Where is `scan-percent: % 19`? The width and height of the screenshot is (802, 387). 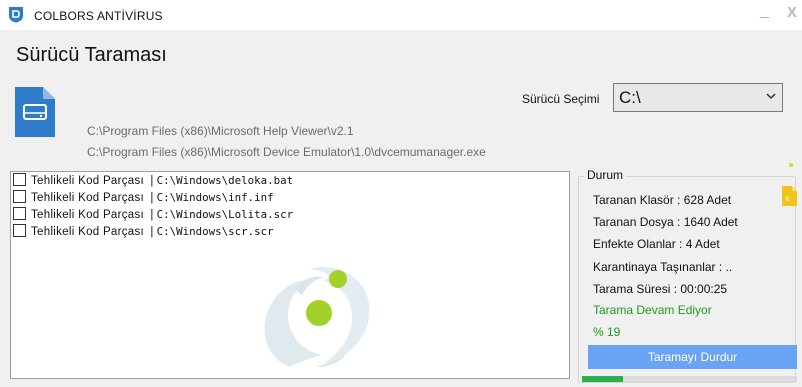 scan-percent: % 19 is located at coordinates (607, 332).